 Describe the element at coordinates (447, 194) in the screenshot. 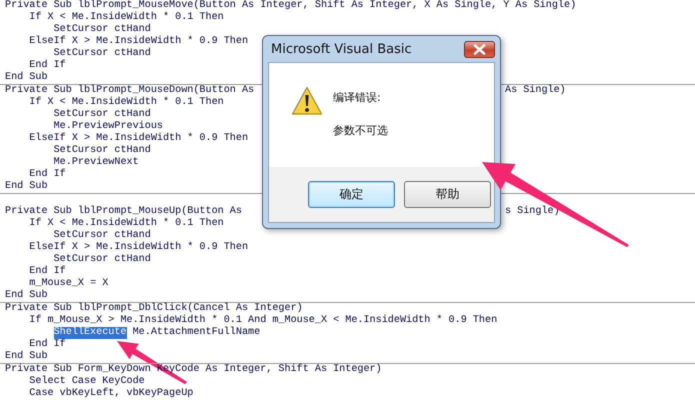

I see `dialog-button: 帮助` at that location.